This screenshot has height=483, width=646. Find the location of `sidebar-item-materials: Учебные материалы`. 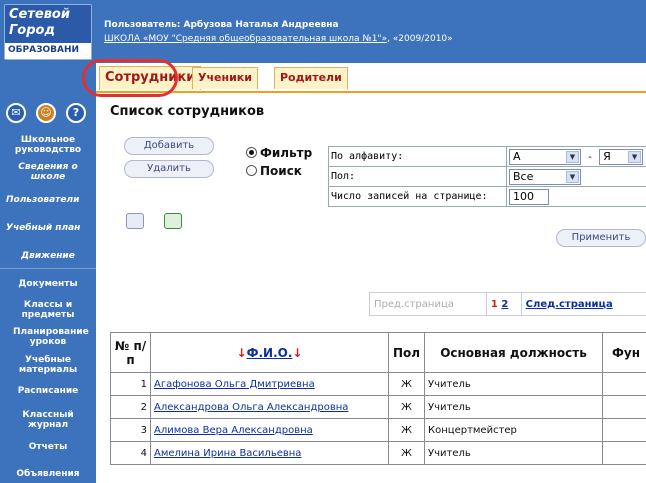

sidebar-item-materials: Учебные материалы is located at coordinates (48, 365).